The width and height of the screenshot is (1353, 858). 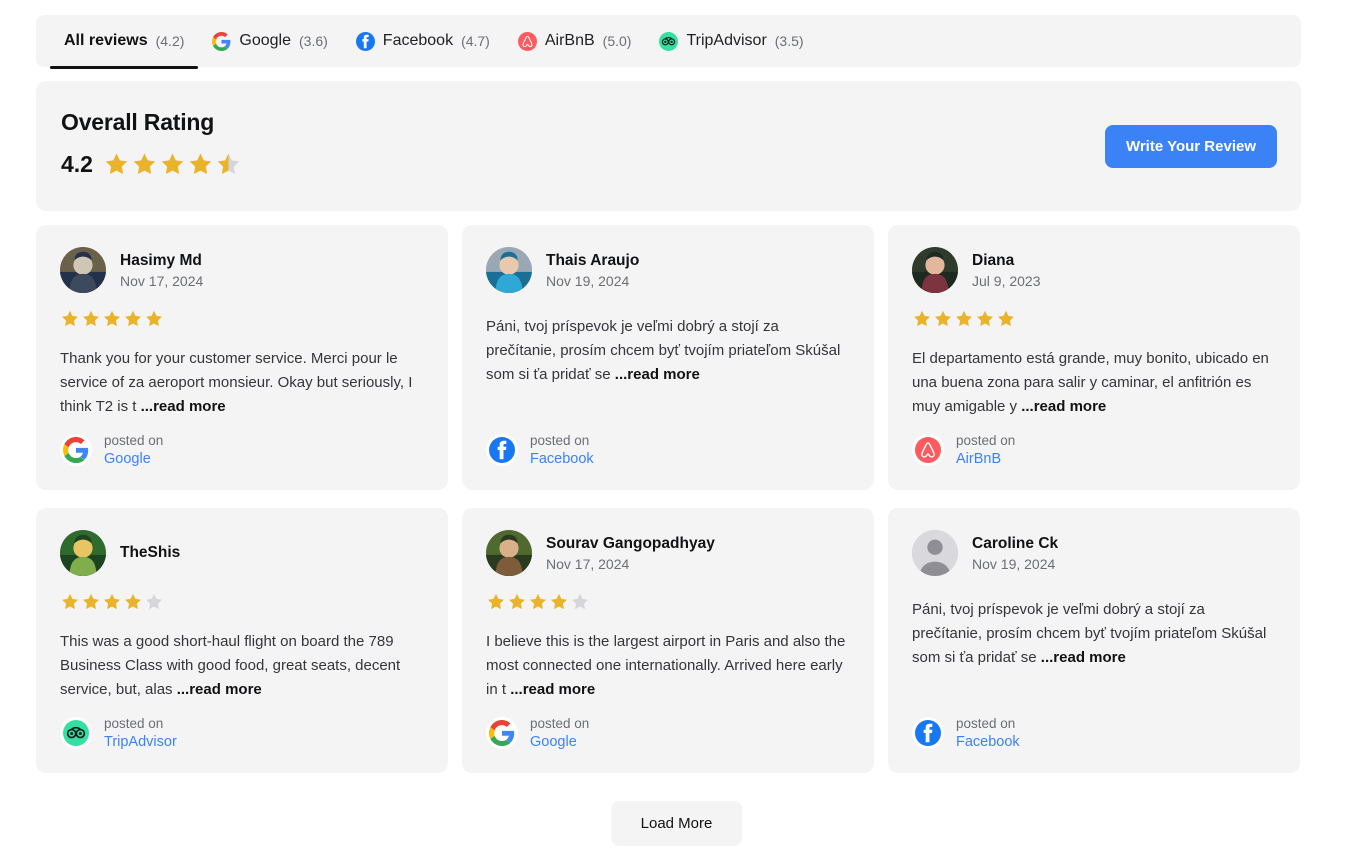 I want to click on tab-facebook: Facebook (4.7), so click(x=423, y=41).